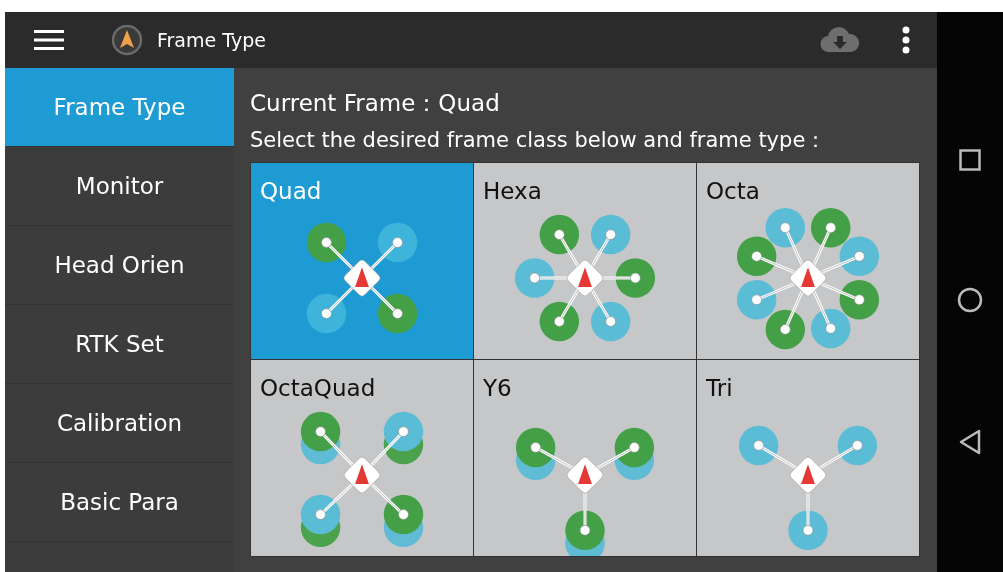 The image size is (1003, 572). Describe the element at coordinates (733, 191) in the screenshot. I see `frame-label: Octa` at that location.